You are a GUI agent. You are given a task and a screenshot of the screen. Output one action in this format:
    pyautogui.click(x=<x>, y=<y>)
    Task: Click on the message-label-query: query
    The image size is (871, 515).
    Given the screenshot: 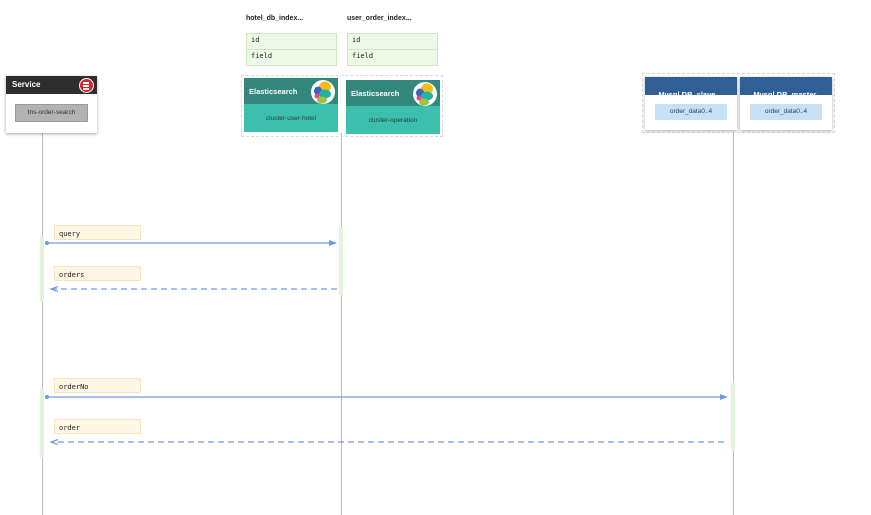 What is the action you would take?
    pyautogui.click(x=97, y=232)
    